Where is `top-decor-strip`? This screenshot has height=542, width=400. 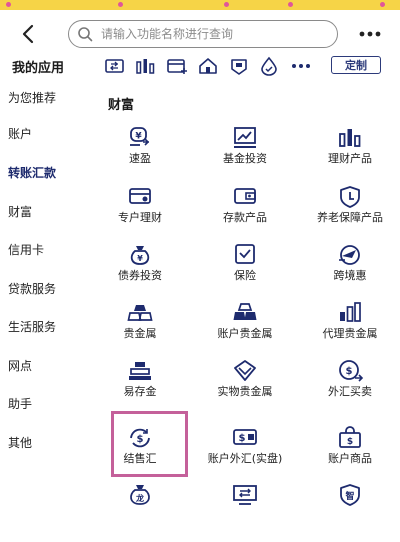 top-decor-strip is located at coordinates (200, 5).